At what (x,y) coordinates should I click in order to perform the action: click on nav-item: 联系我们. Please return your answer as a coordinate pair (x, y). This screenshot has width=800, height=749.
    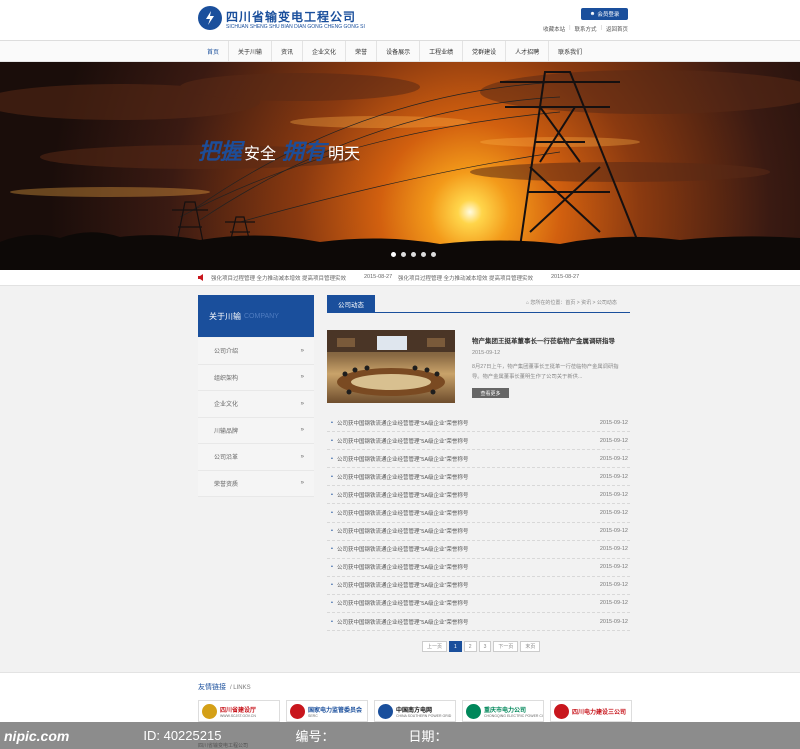
    Looking at the image, I should click on (570, 51).